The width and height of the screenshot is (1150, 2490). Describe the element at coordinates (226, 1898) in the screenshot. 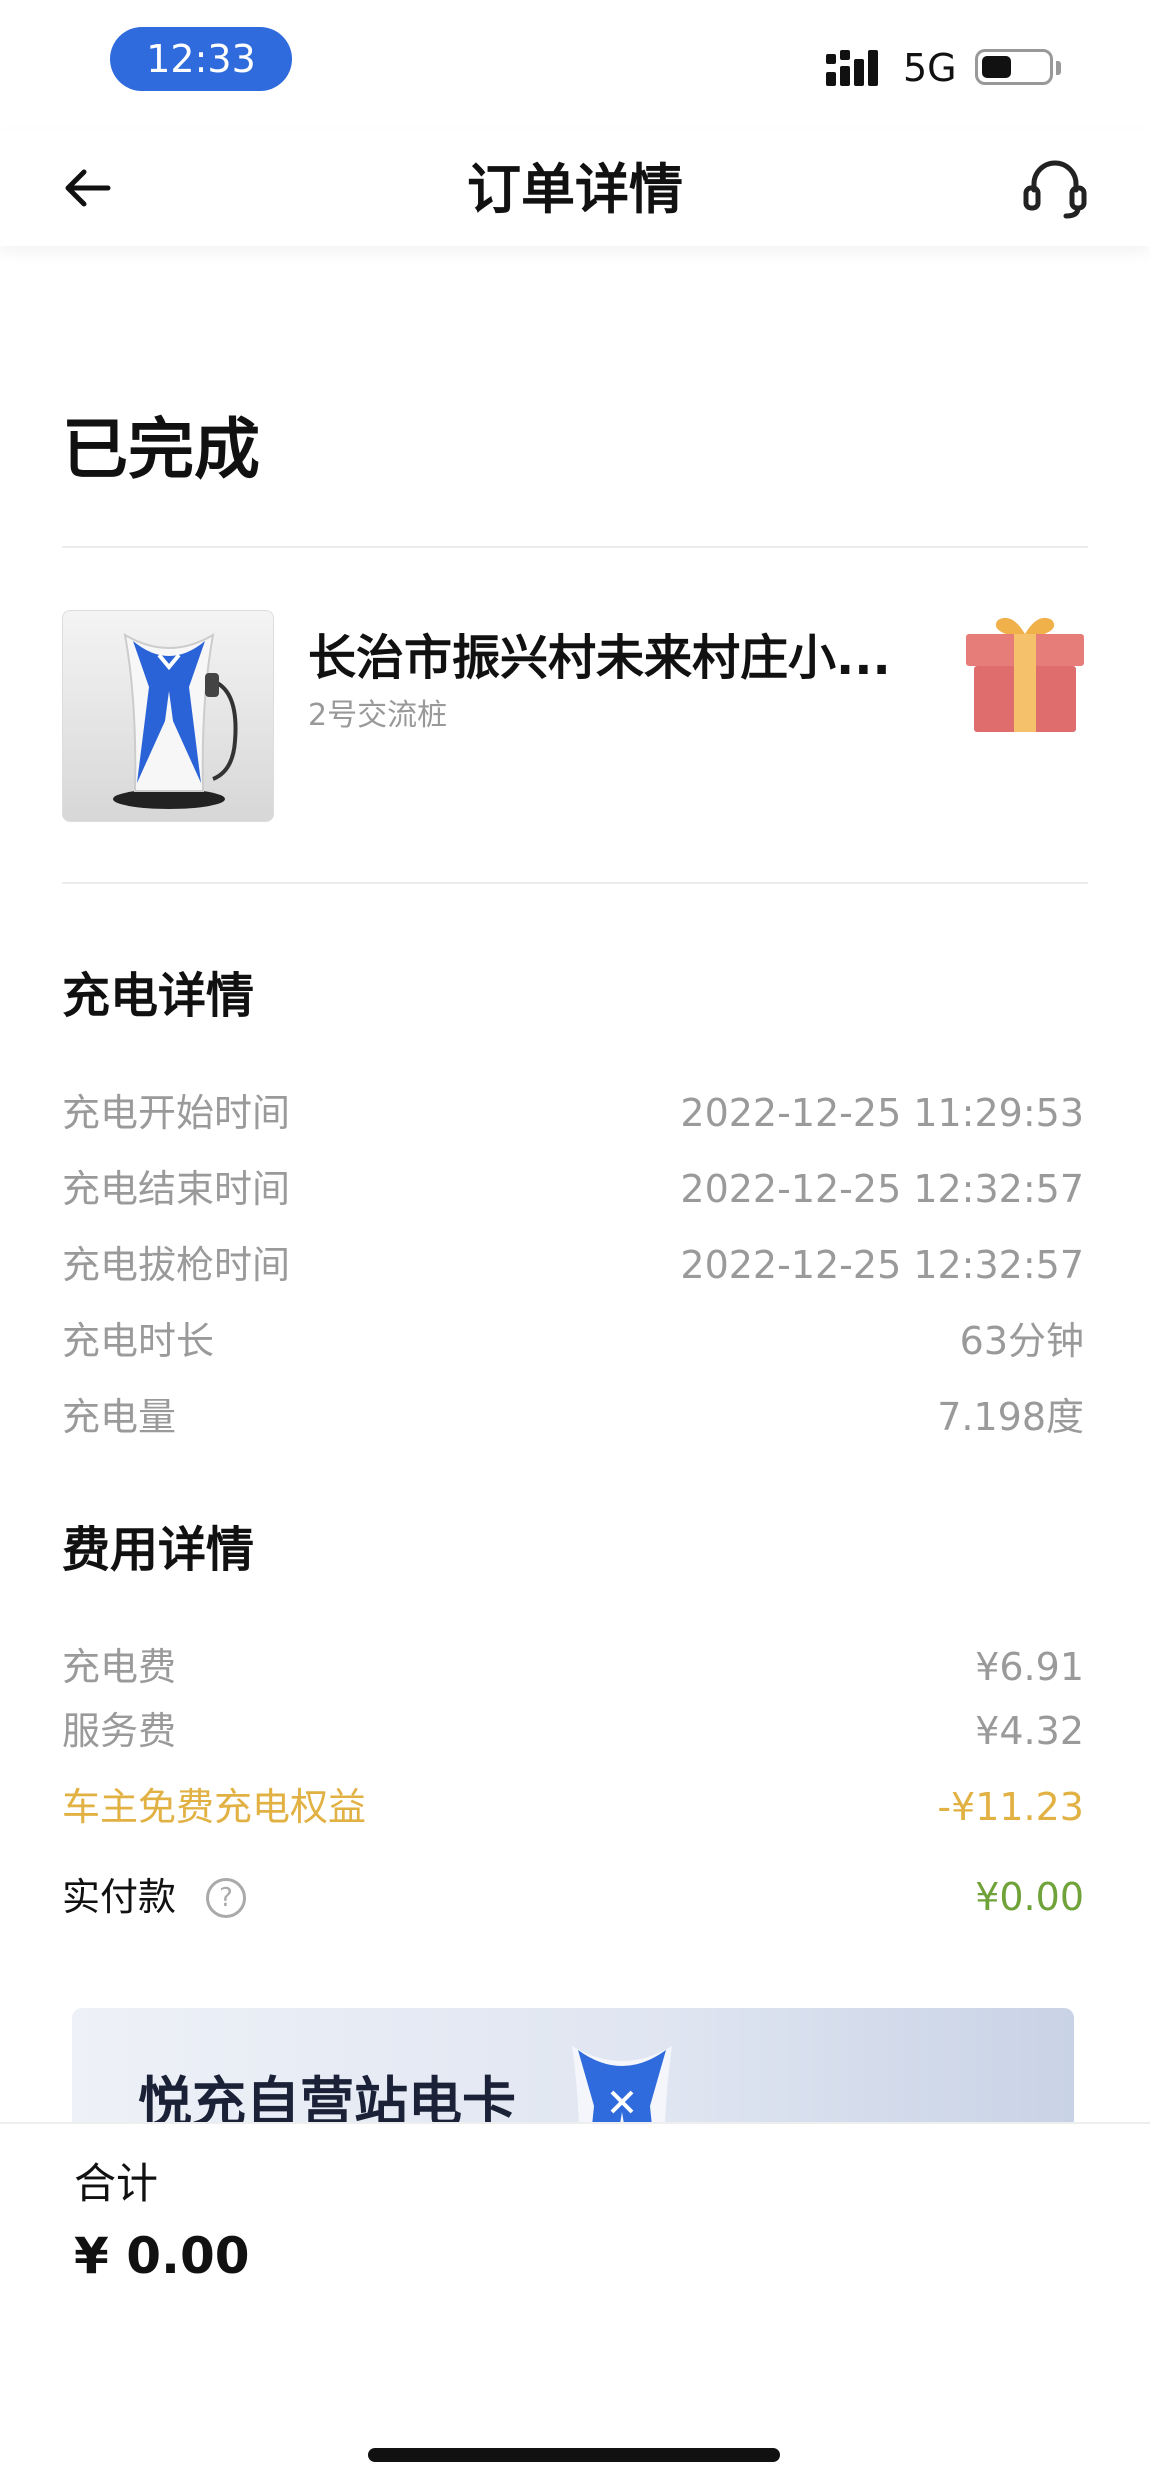

I see `question-circle-icon: ?` at that location.